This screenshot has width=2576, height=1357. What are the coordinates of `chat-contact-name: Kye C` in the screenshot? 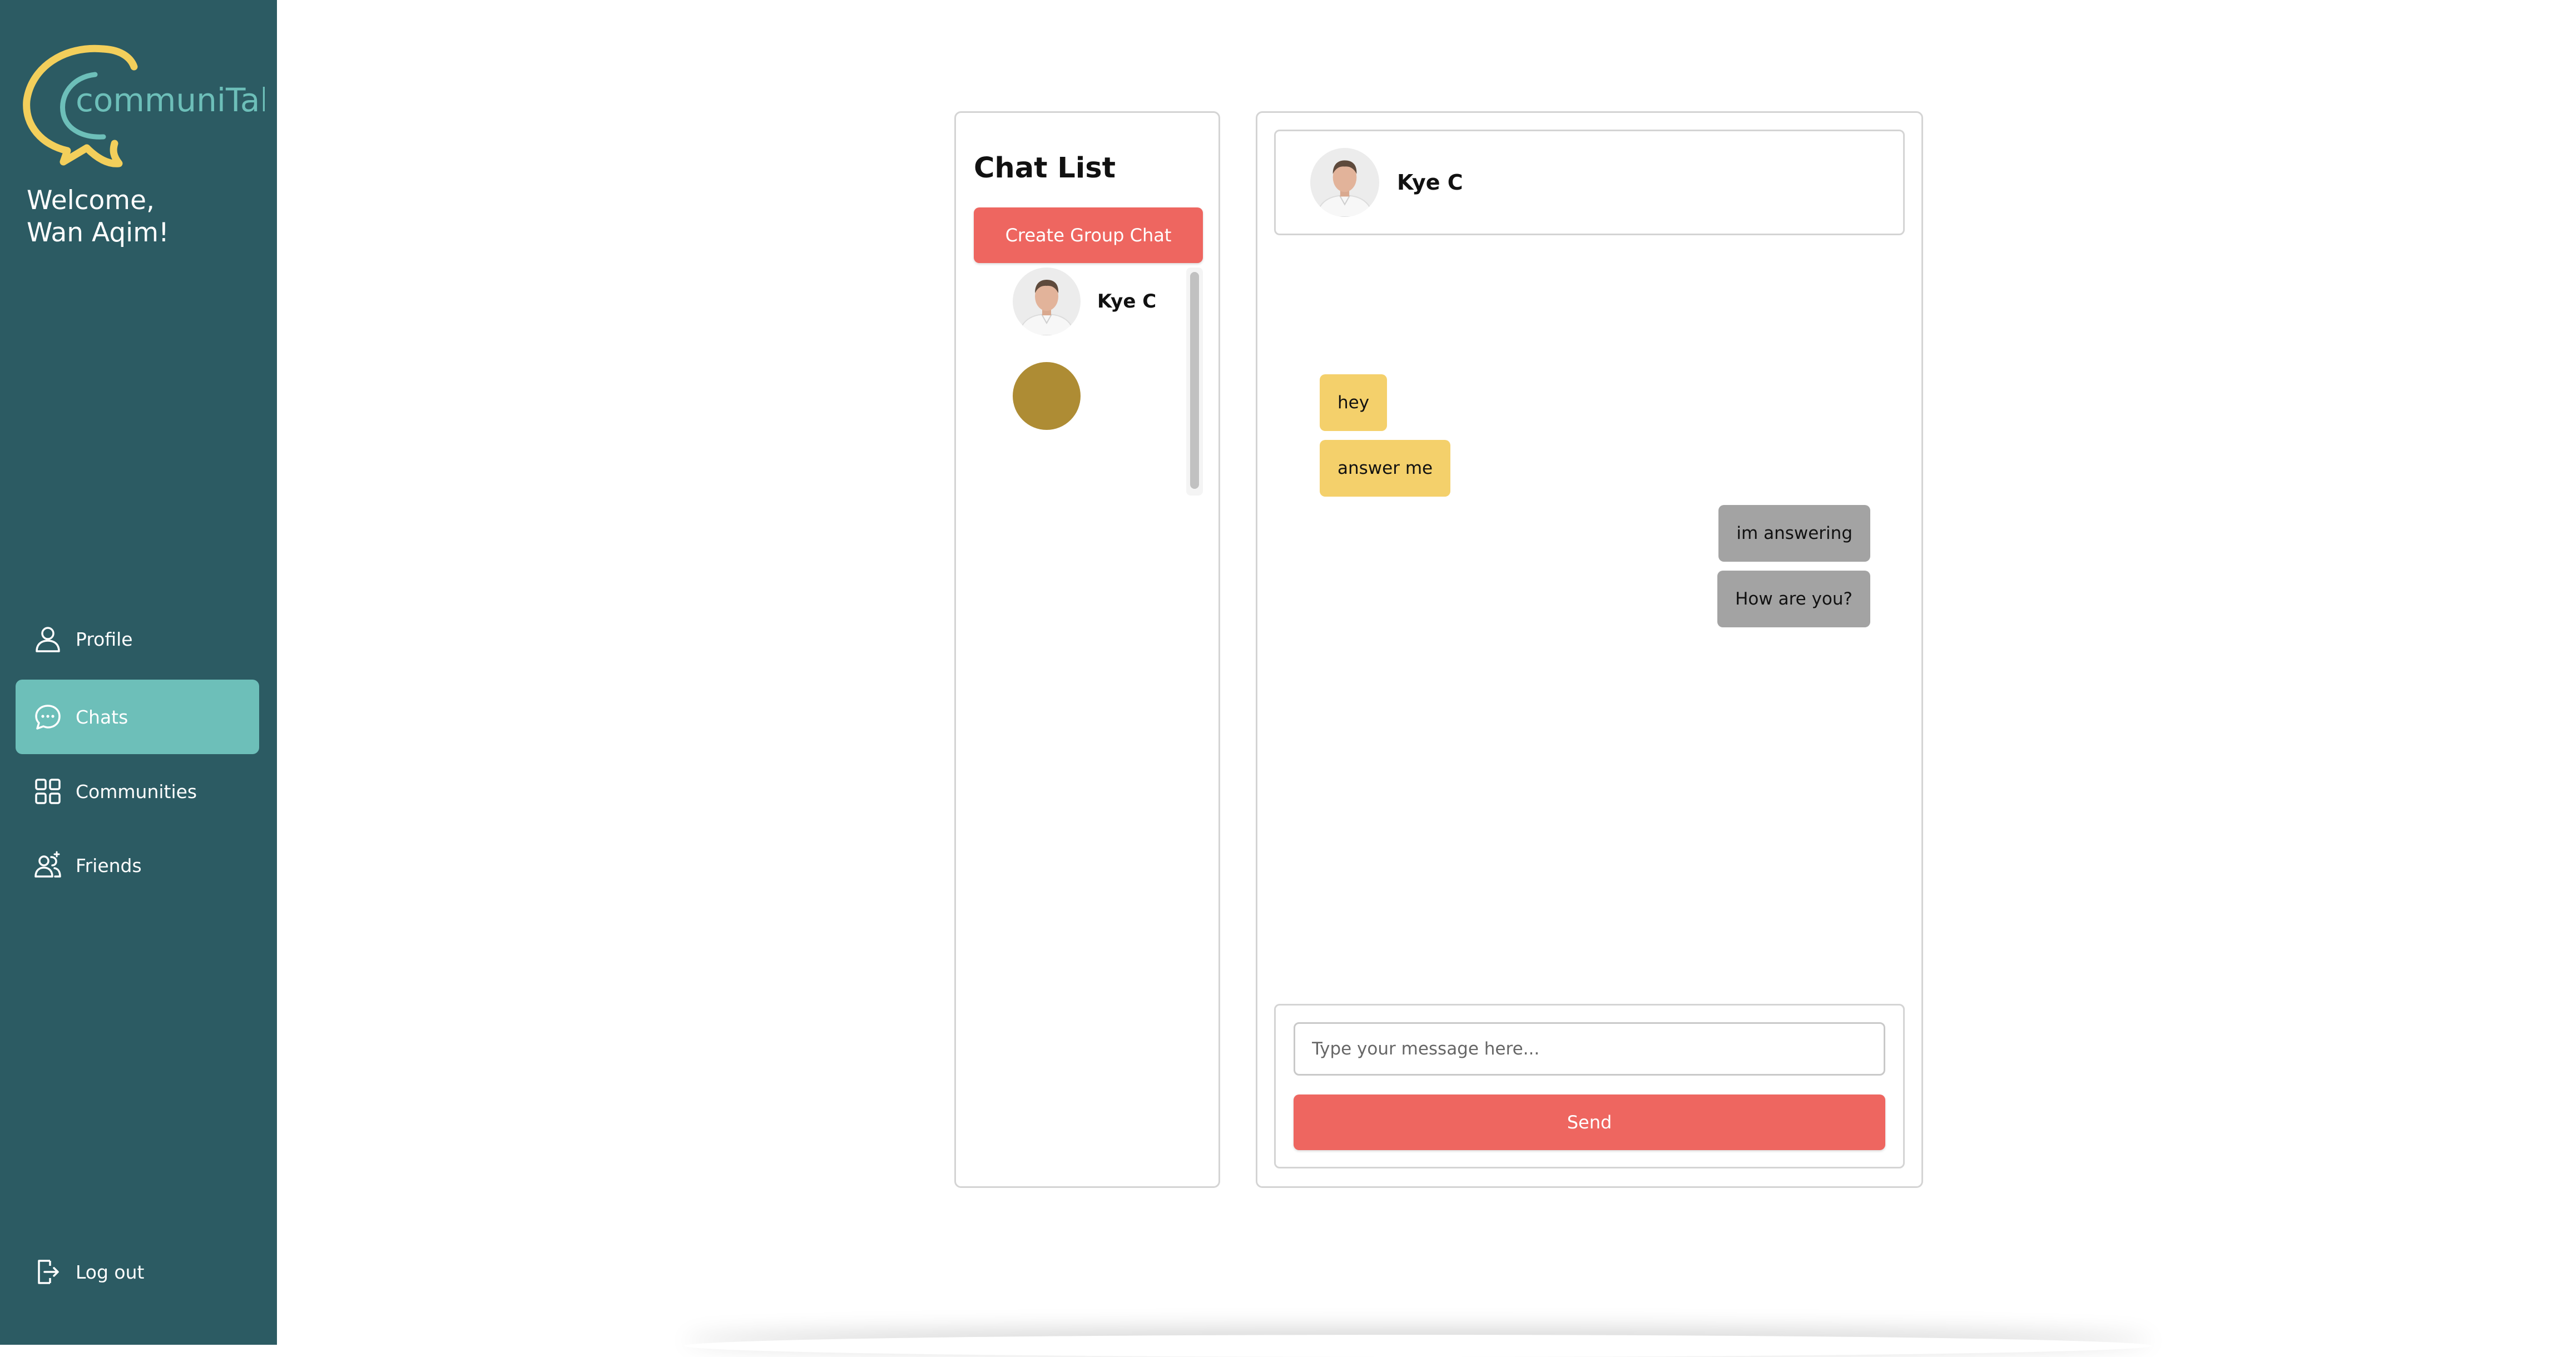 It's located at (1430, 182).